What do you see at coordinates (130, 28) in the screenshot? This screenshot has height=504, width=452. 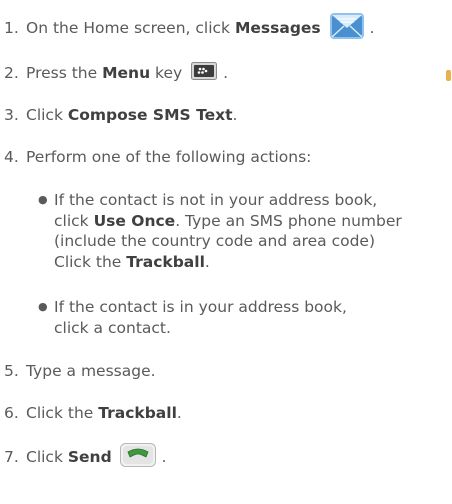 I see `step-text: On the Home screen, click` at bounding box center [130, 28].